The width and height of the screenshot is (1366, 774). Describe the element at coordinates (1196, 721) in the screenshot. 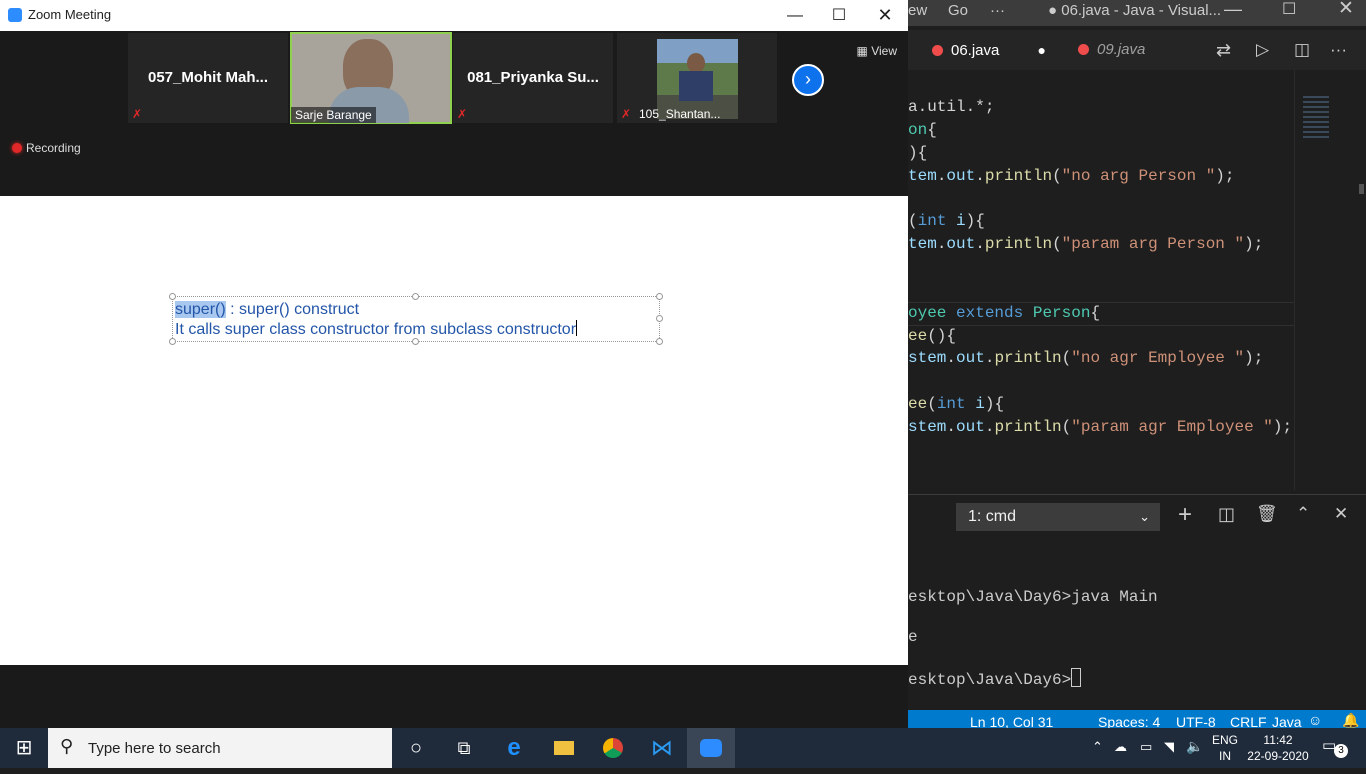

I see `status-encoding: UTF-8` at that location.